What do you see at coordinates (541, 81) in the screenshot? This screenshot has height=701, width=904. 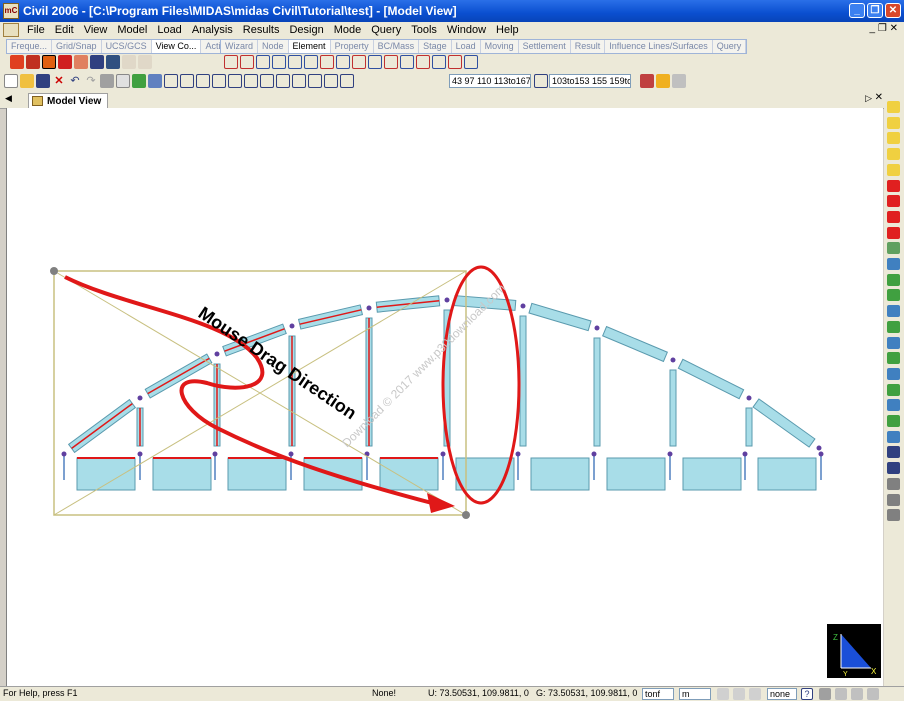 I see `element-select-icon` at bounding box center [541, 81].